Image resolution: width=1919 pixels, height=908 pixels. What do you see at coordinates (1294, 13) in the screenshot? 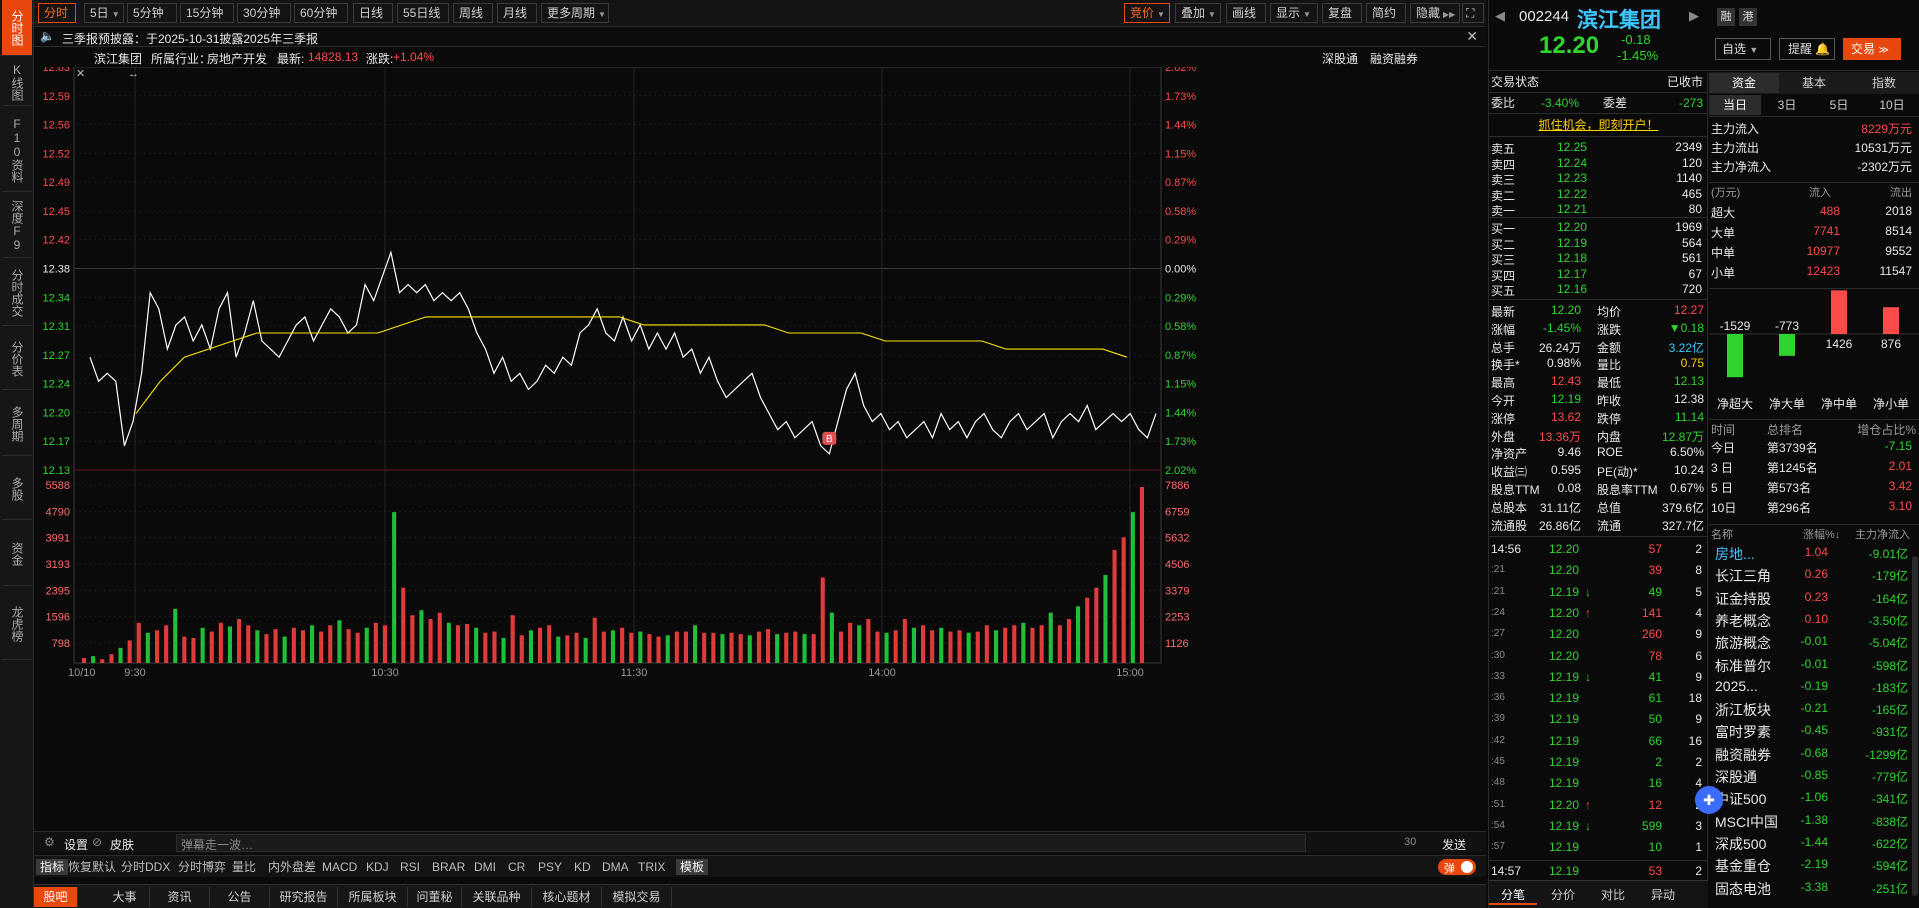
I see `display-button: 显示 ▼` at bounding box center [1294, 13].